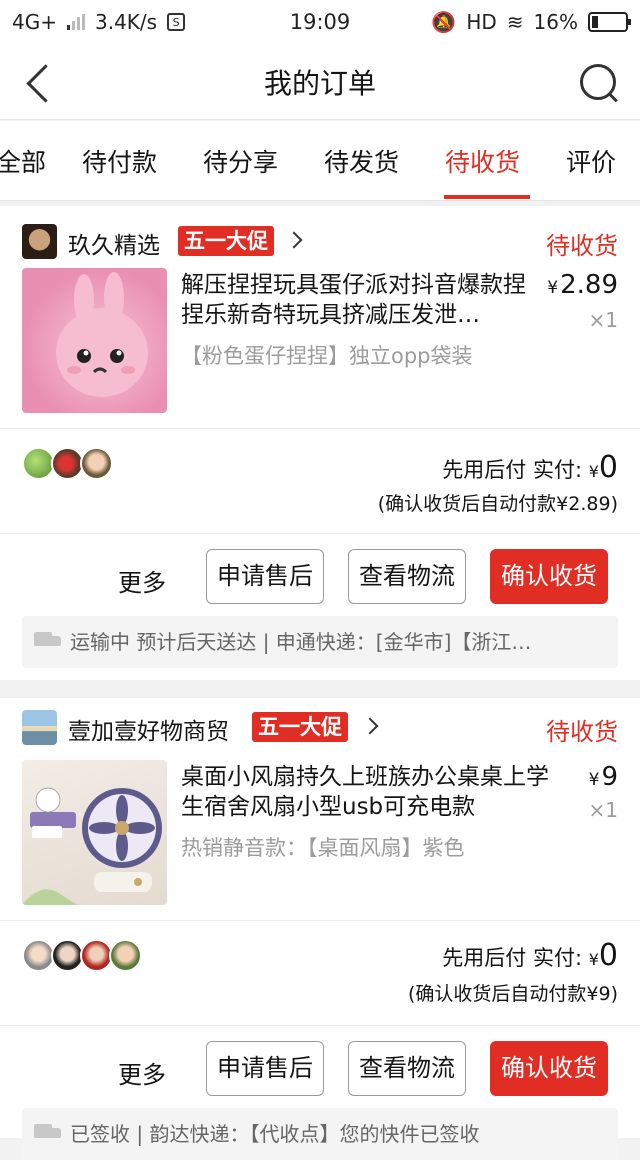  What do you see at coordinates (327, 356) in the screenshot?
I see `product-spec: 【粉色蛋仔捏捏】独立opp袋装` at bounding box center [327, 356].